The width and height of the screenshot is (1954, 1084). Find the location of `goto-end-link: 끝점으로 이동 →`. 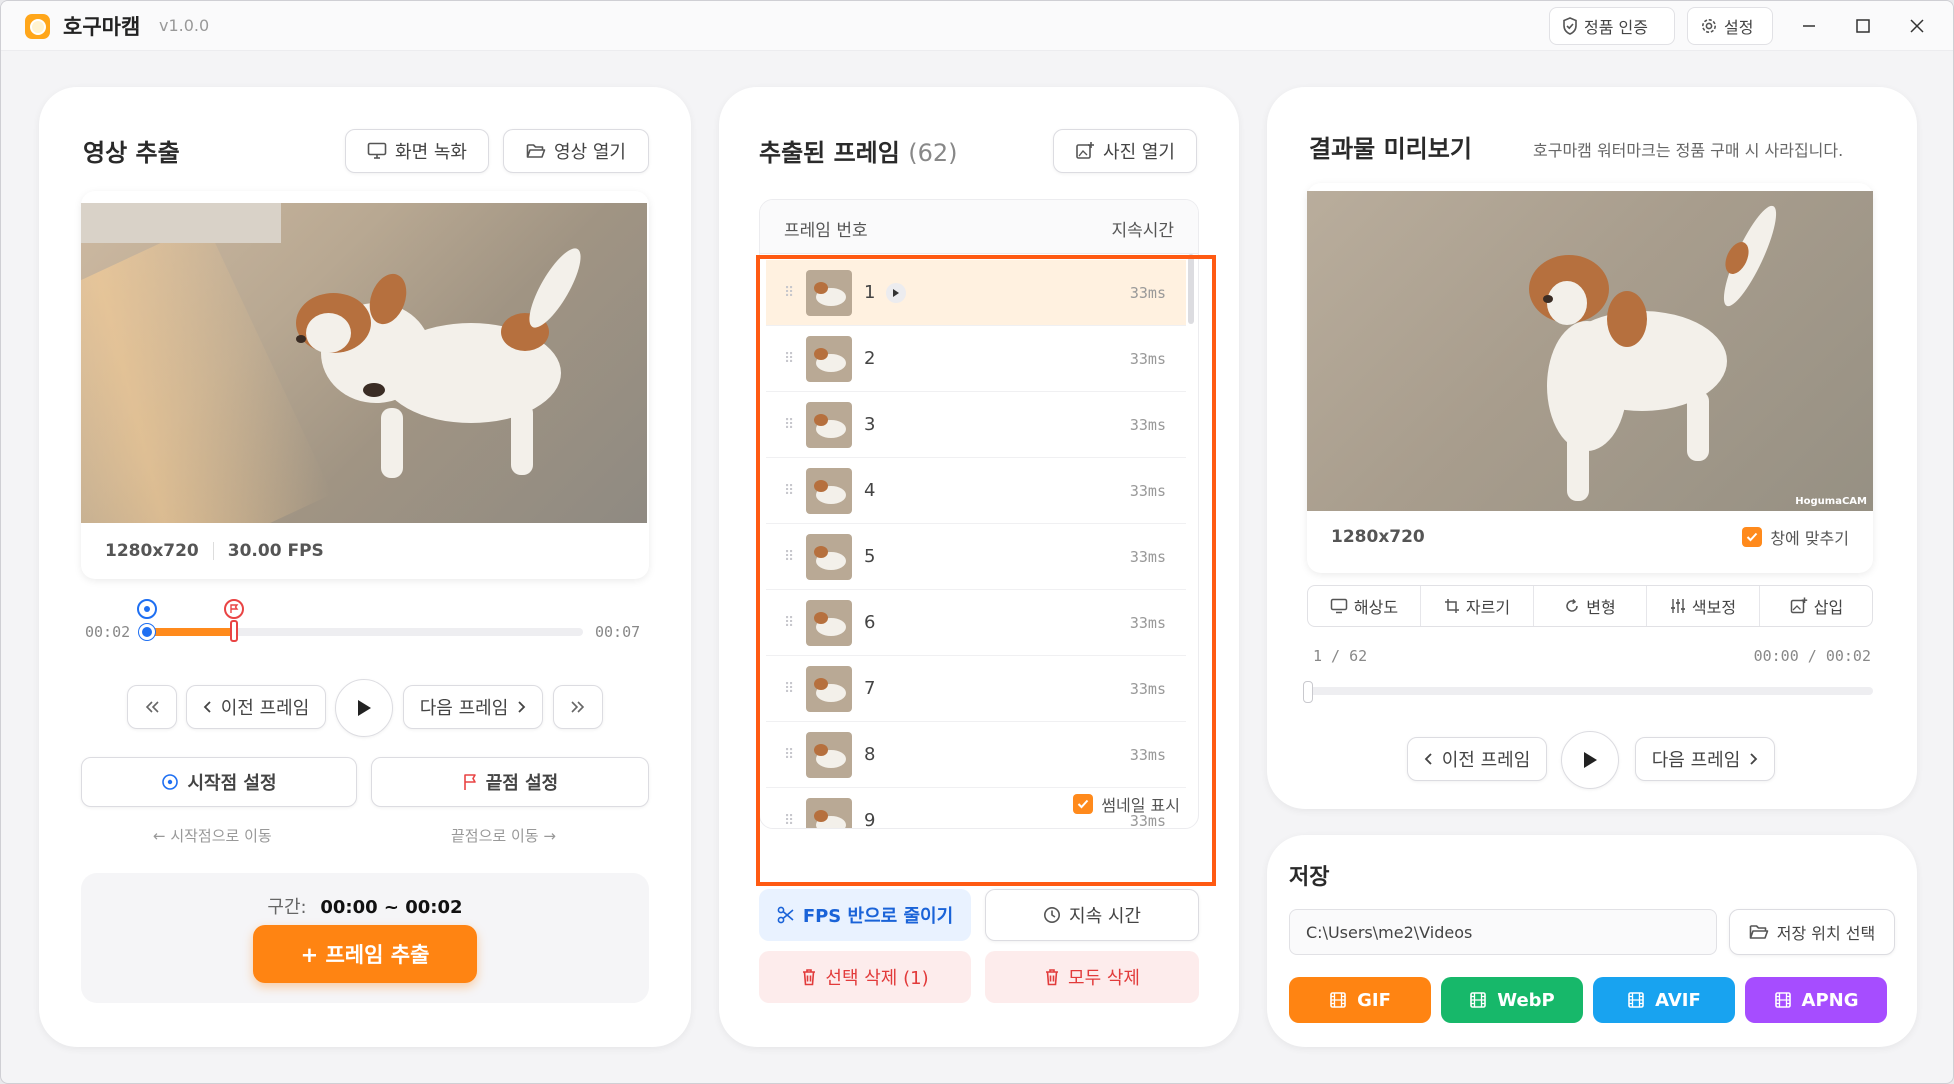

goto-end-link: 끝점으로 이동 → is located at coordinates (503, 835).